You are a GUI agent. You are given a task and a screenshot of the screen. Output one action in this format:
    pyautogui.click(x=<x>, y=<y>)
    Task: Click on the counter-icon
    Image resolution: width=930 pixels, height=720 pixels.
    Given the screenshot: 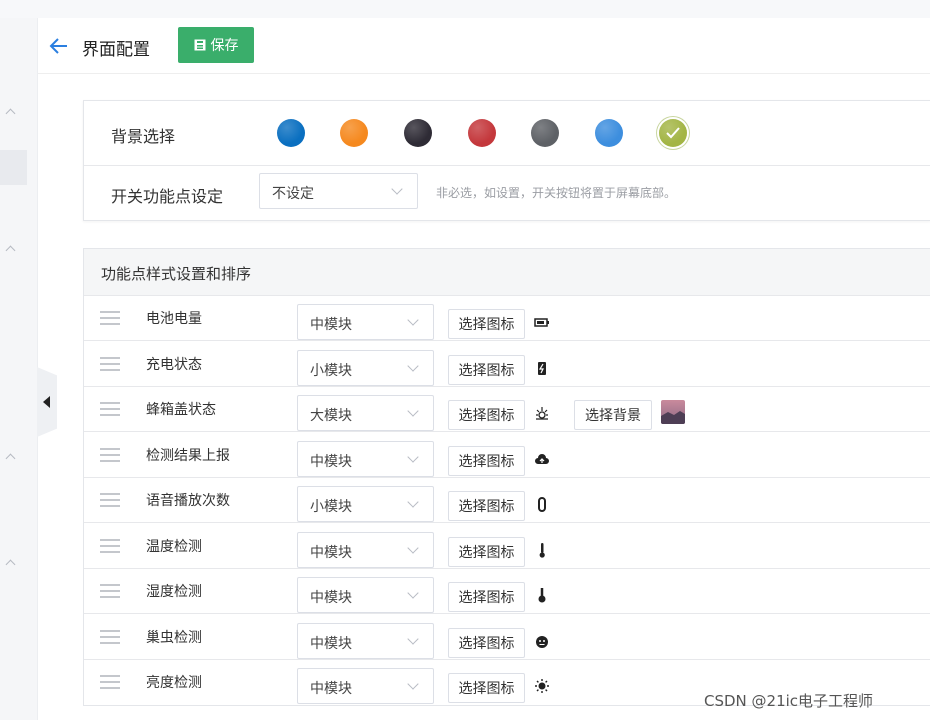 What is the action you would take?
    pyautogui.click(x=542, y=504)
    